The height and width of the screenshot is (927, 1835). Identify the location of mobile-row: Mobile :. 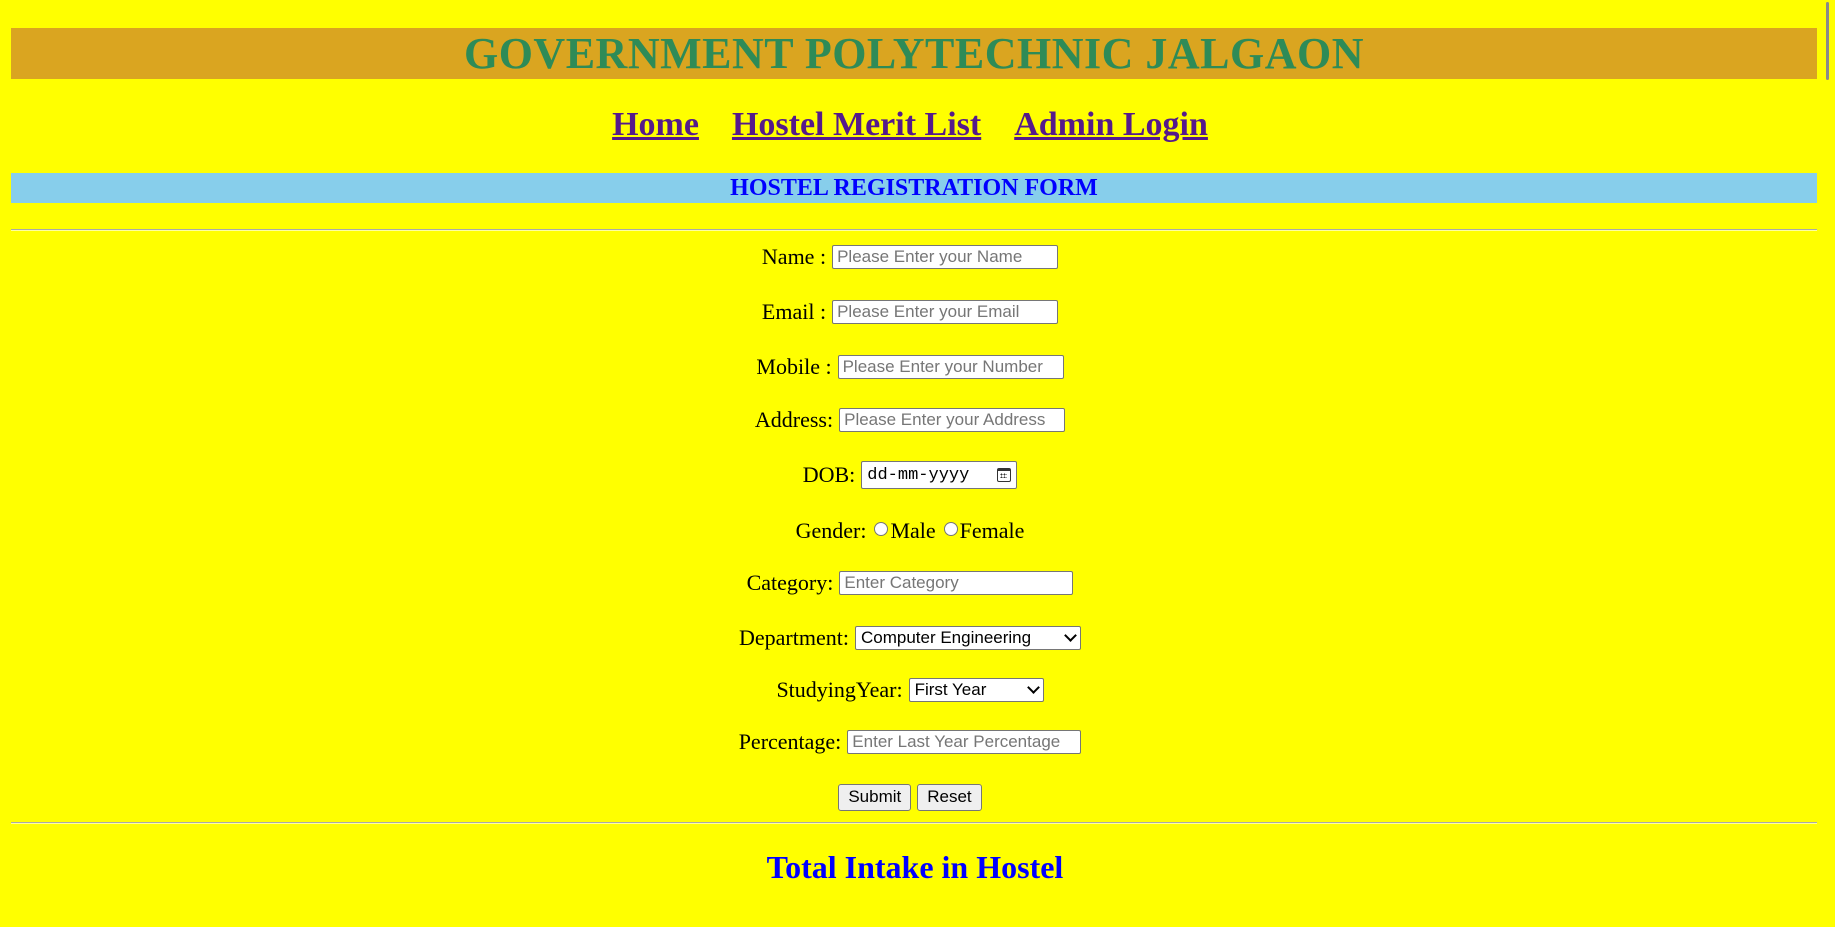
(910, 367).